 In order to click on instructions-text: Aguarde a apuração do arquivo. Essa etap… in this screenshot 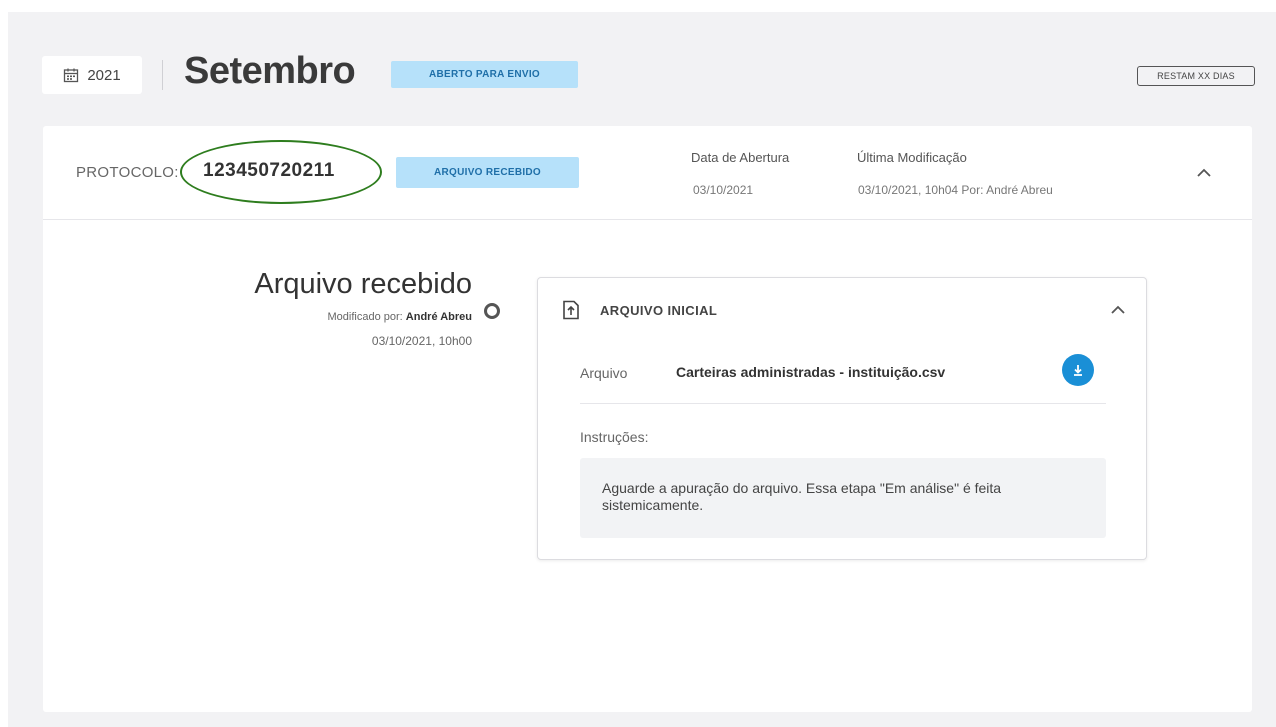, I will do `click(802, 496)`.